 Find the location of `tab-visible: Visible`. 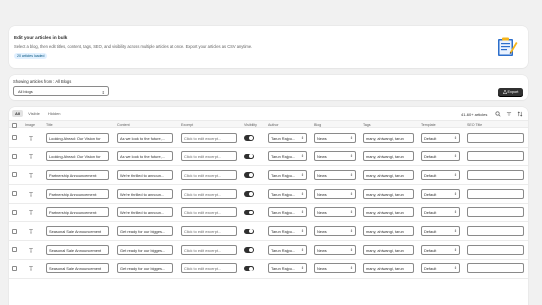

tab-visible: Visible is located at coordinates (34, 113).